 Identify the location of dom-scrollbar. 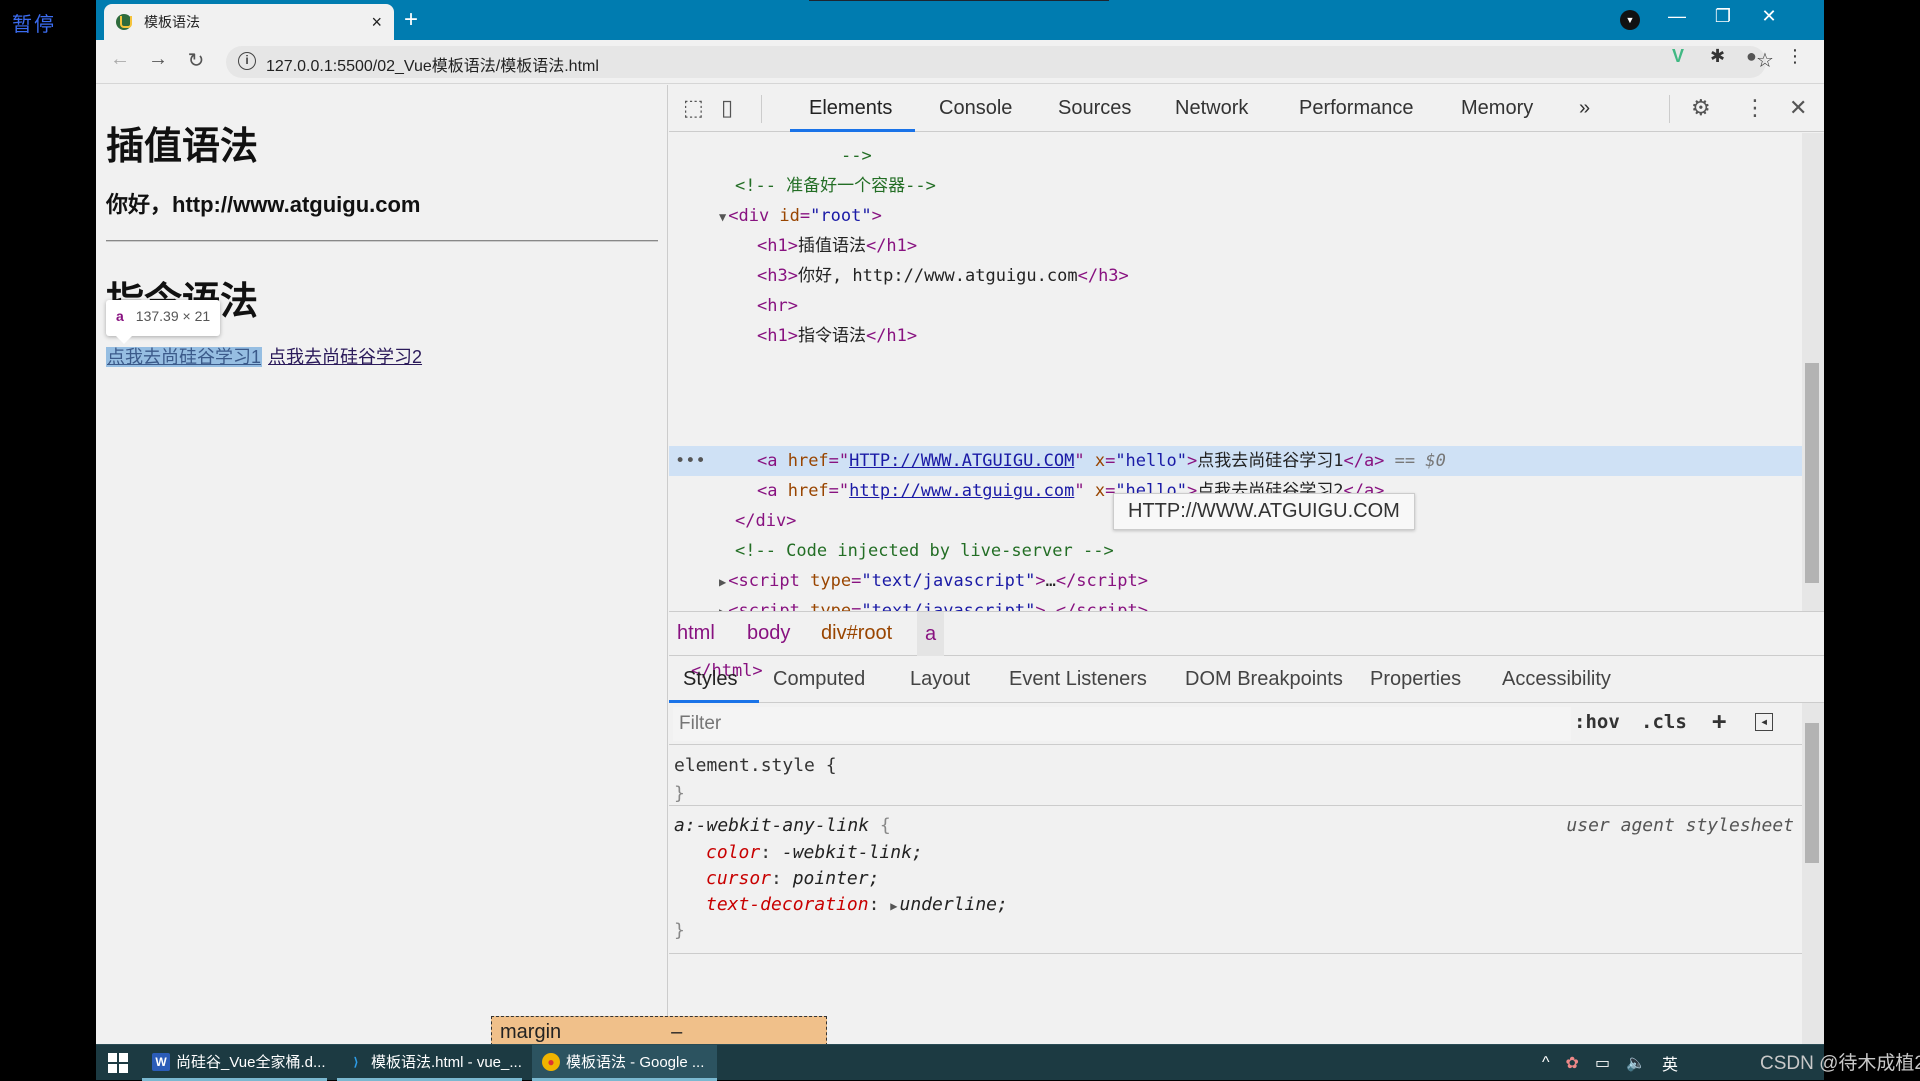
(1813, 372).